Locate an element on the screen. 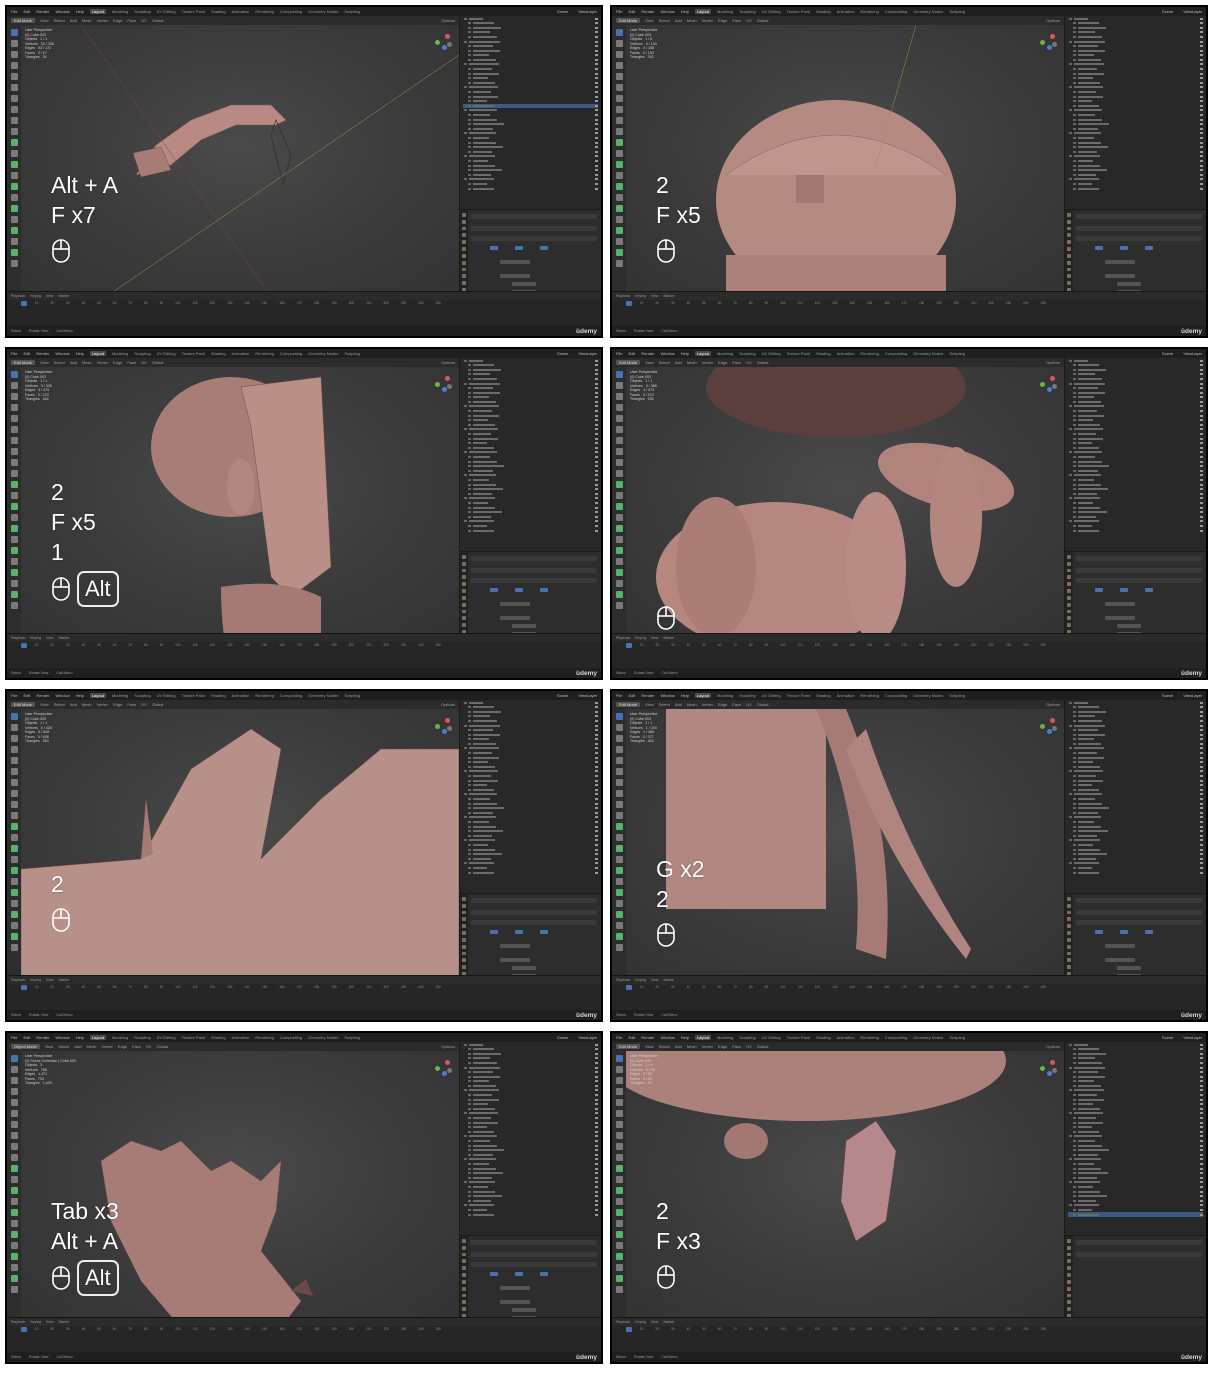 The image size is (1215, 1373). timeline-menu-item: Playback is located at coordinates (623, 980).